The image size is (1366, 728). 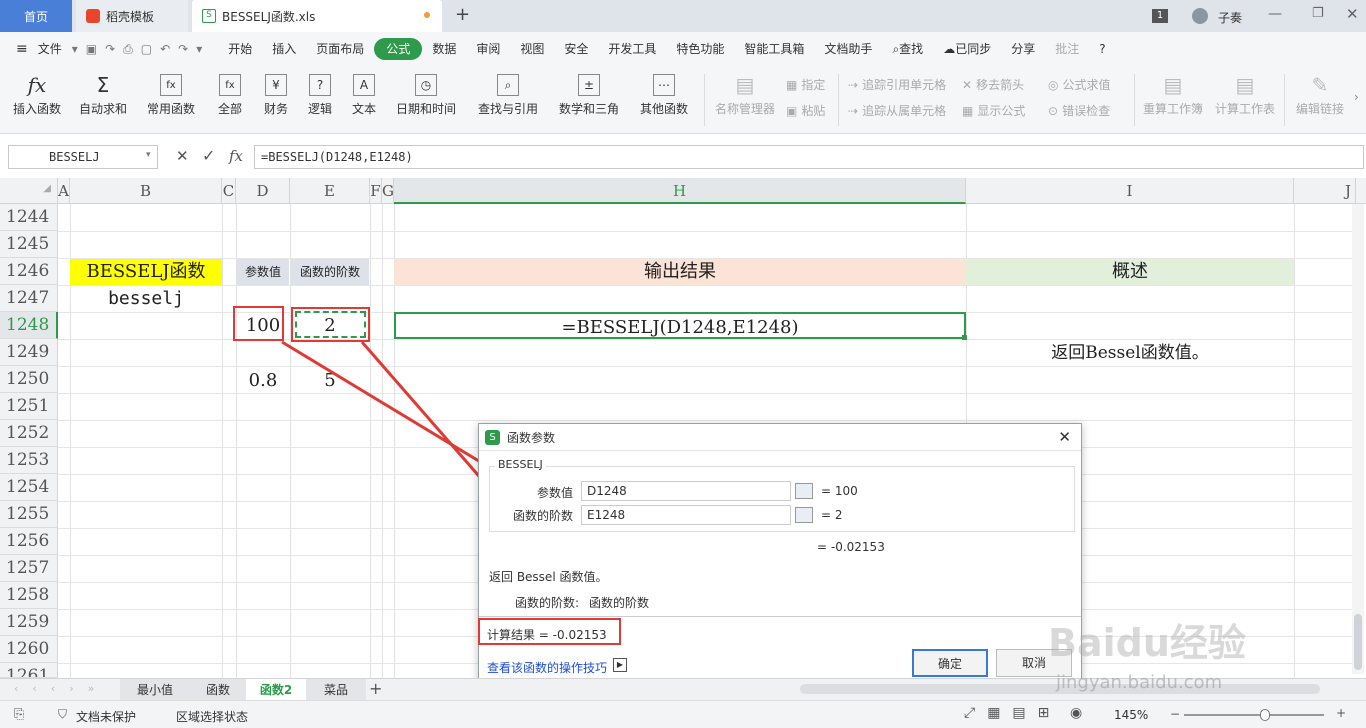 What do you see at coordinates (276, 690) in the screenshot?
I see `sheet-tab-active: 函数2` at bounding box center [276, 690].